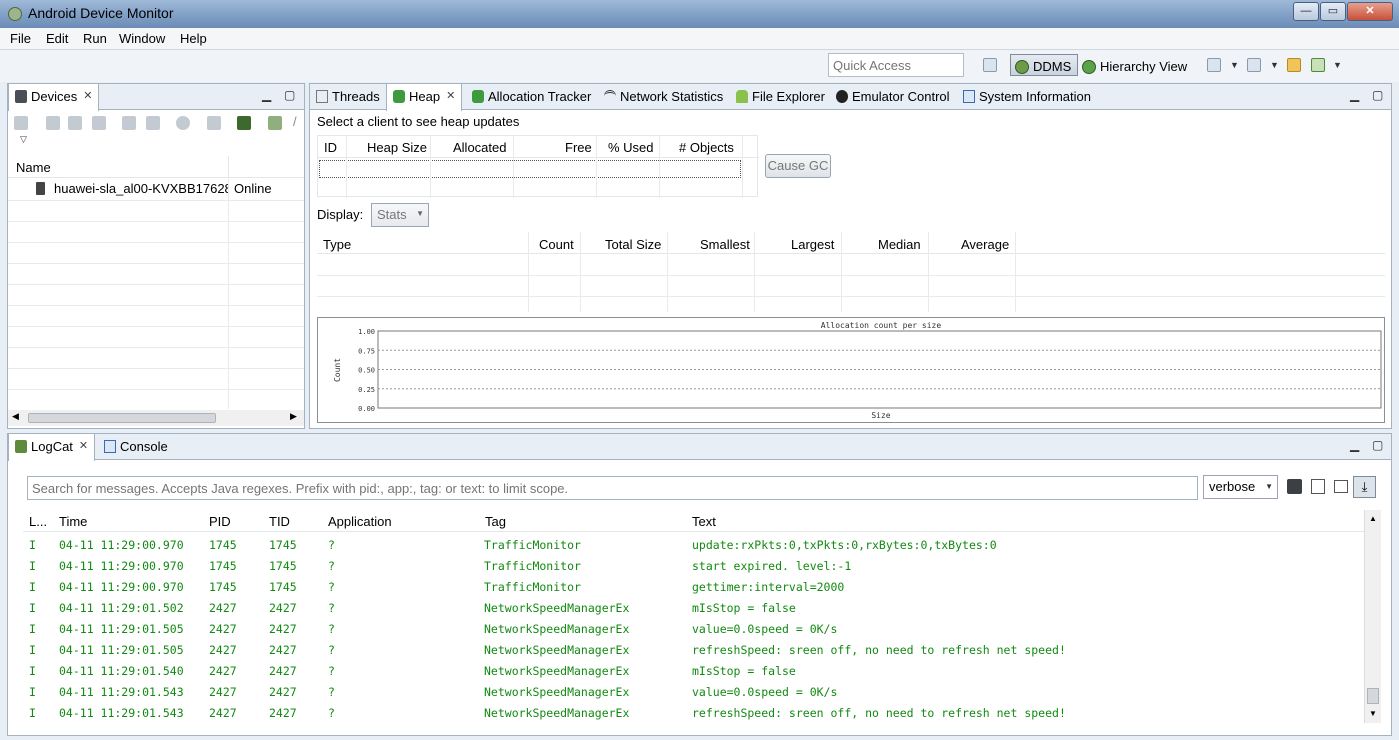 Image resolution: width=1399 pixels, height=740 pixels. I want to click on maximize-button: ▭, so click(1333, 11).